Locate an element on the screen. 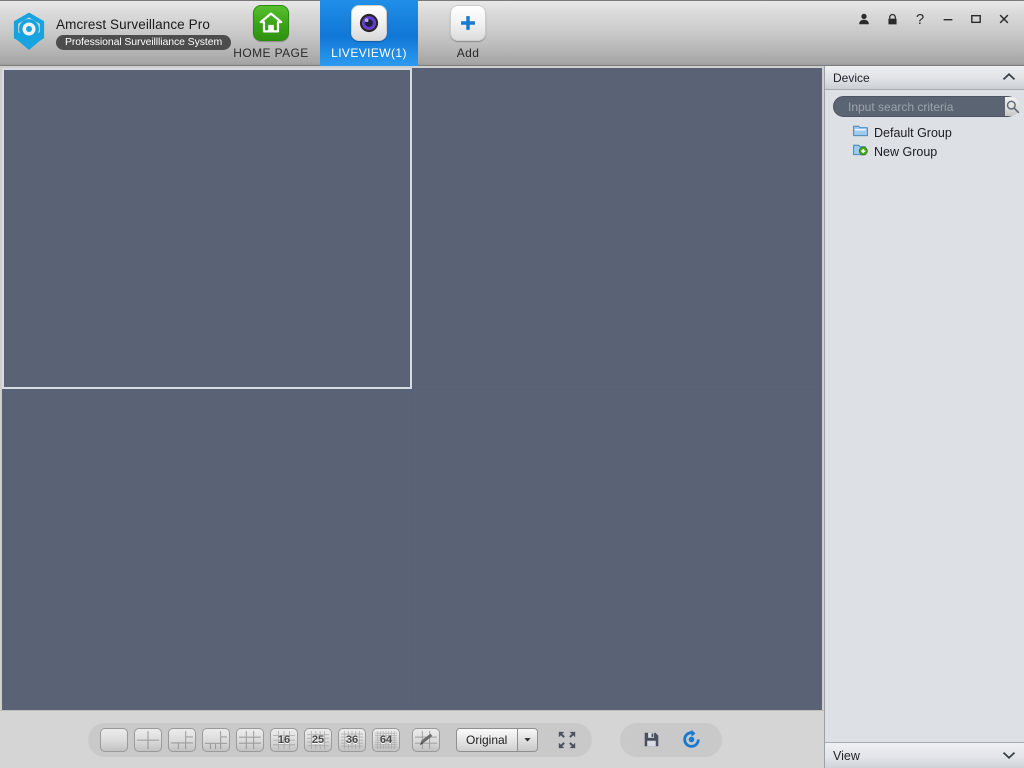 This screenshot has width=1024, height=768. view-panel-title: View is located at coordinates (846, 755).